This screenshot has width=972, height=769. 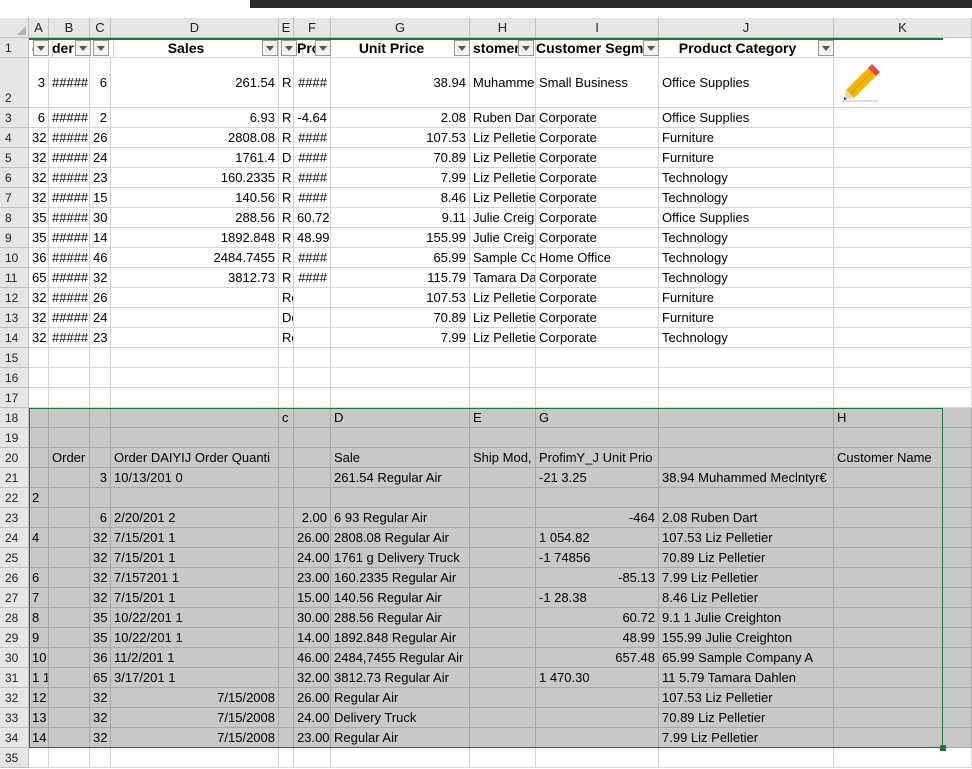 What do you see at coordinates (400, 718) in the screenshot?
I see `cell: Delivery Truck` at bounding box center [400, 718].